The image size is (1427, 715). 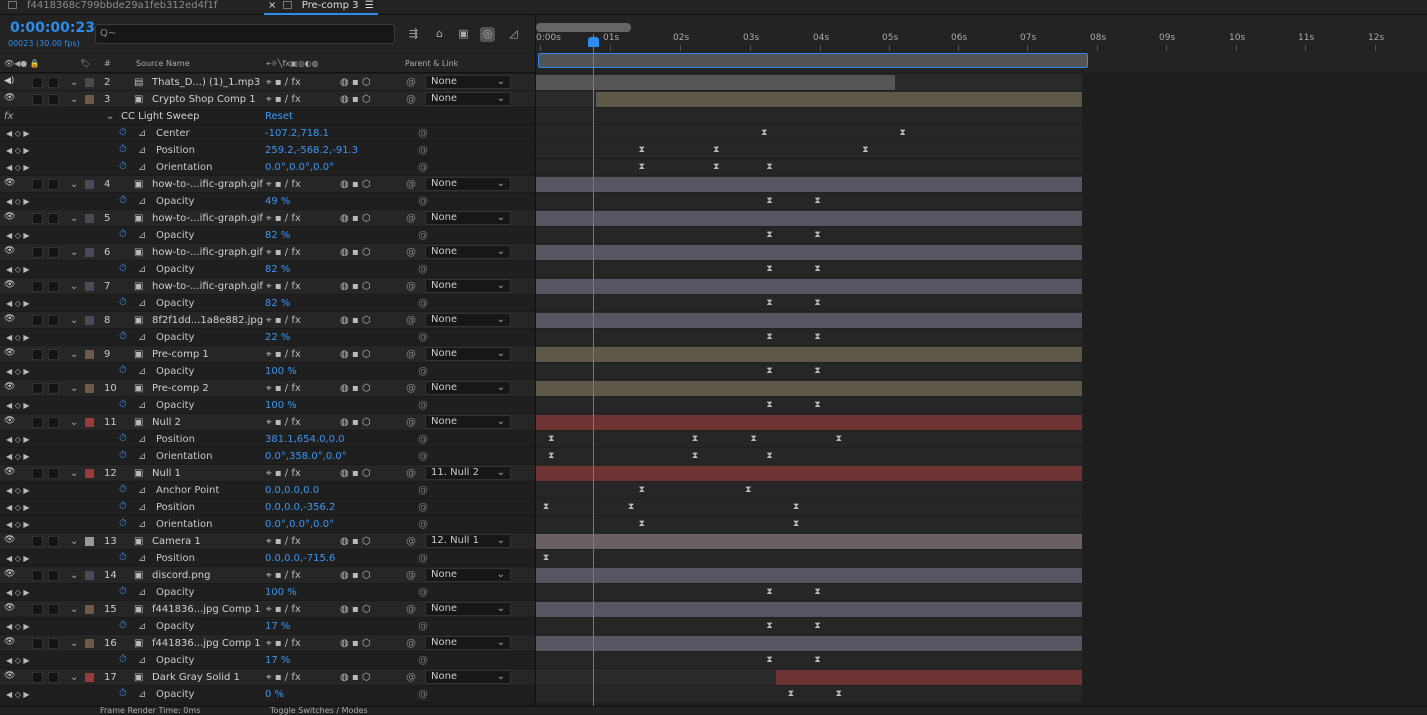 I want to click on property-row: ◀ ◇ ▶ ⏱ ⊿ Orientation 0.0°,358.0°,0.0° @, so click(x=267, y=456).